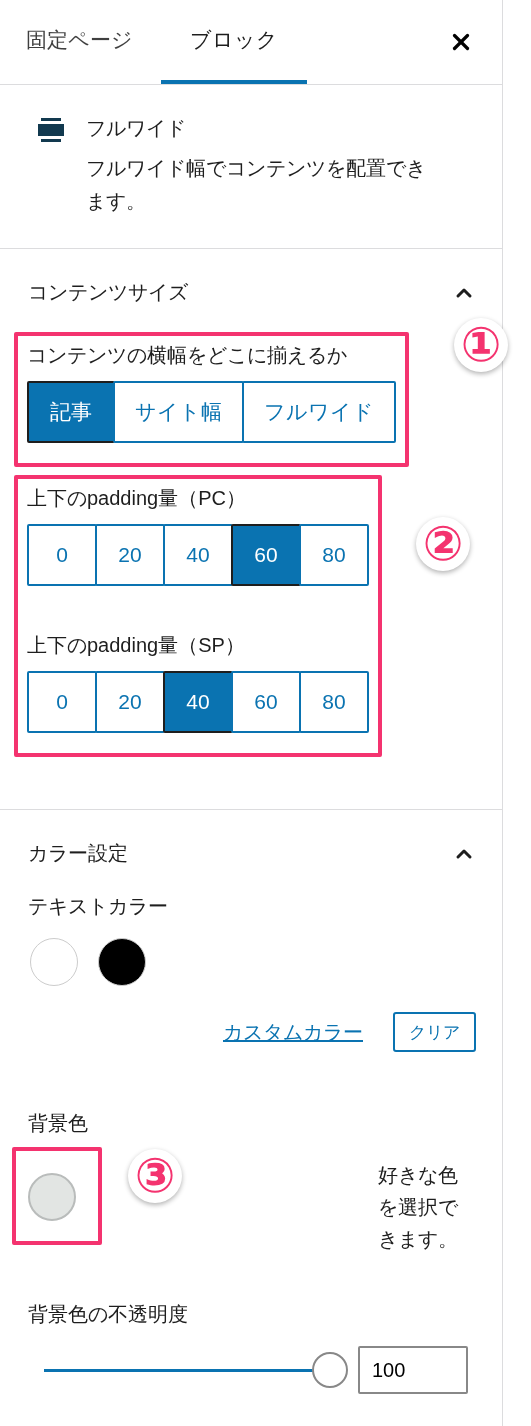 The image size is (531, 1426). I want to click on field-label: コンテンツの横幅をどこに揃えるか, so click(187, 355).